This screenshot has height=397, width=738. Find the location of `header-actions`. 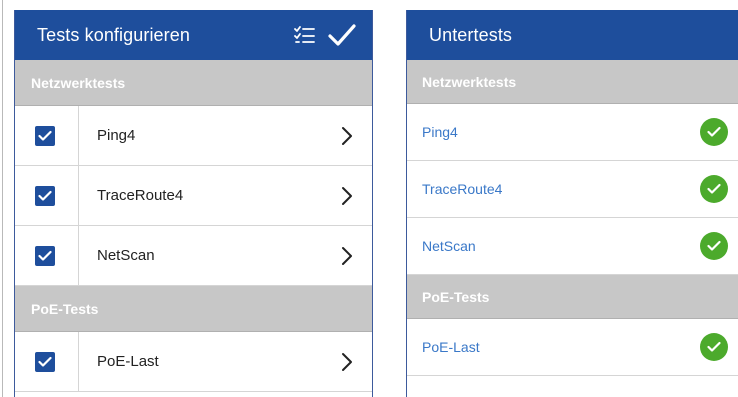

header-actions is located at coordinates (325, 35).